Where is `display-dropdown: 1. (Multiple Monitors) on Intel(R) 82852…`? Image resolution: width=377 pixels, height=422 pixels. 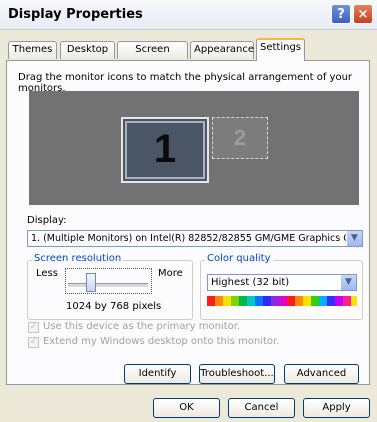
display-dropdown: 1. (Multiple Monitors) on Intel(R) 82852… is located at coordinates (195, 238).